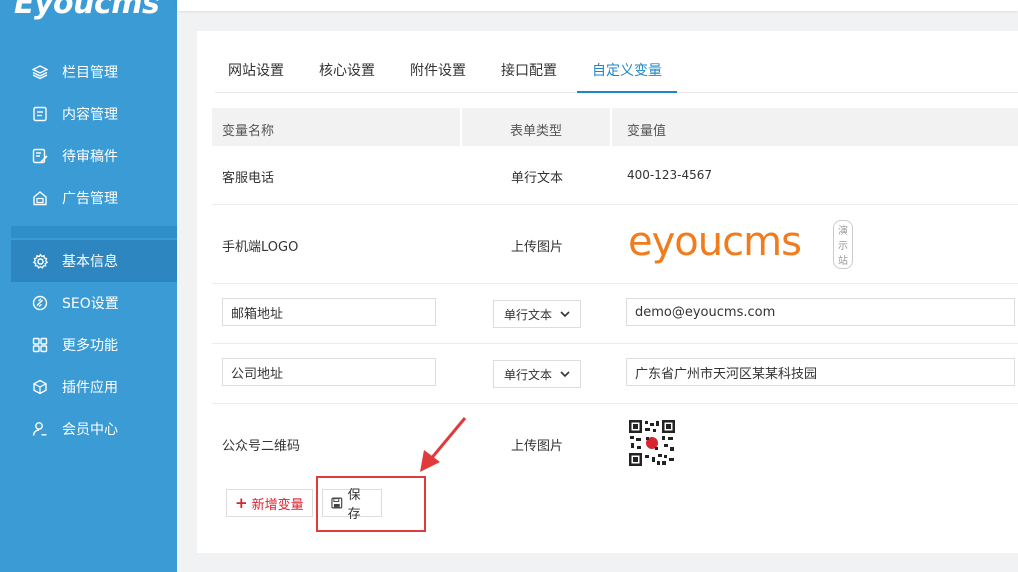 Image resolution: width=1018 pixels, height=572 pixels. I want to click on cube-icon, so click(40, 387).